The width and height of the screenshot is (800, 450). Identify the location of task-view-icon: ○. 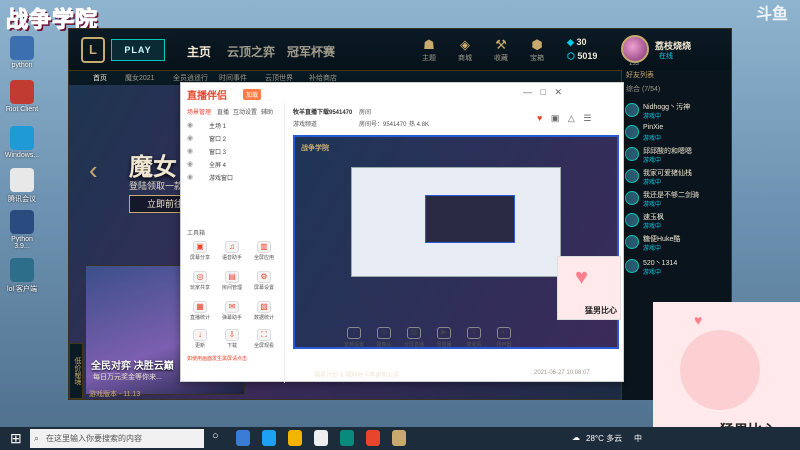
(219, 438).